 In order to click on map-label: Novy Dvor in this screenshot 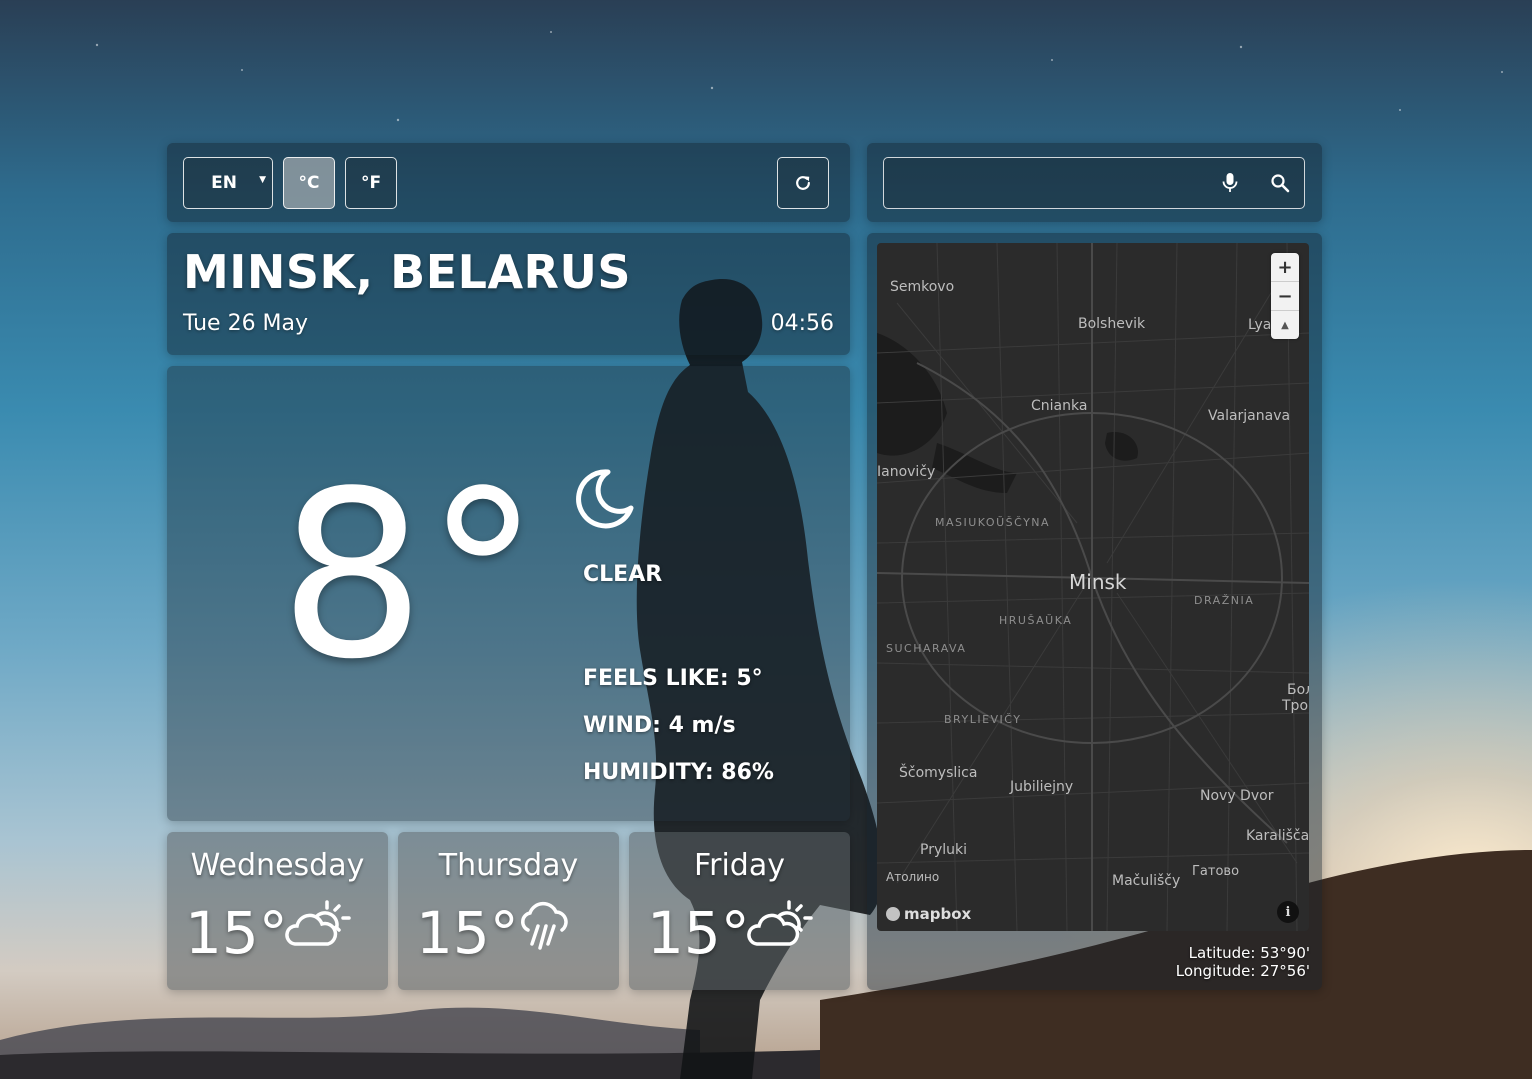, I will do `click(1237, 796)`.